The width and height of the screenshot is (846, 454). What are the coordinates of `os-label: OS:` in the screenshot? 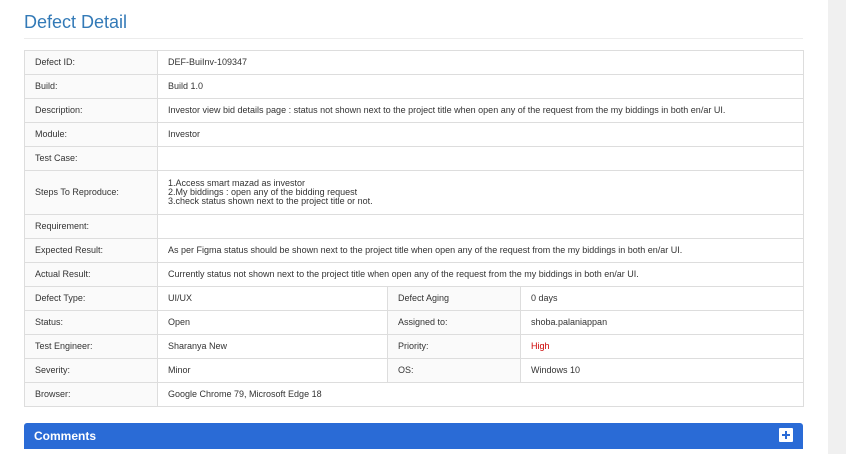 It's located at (454, 370).